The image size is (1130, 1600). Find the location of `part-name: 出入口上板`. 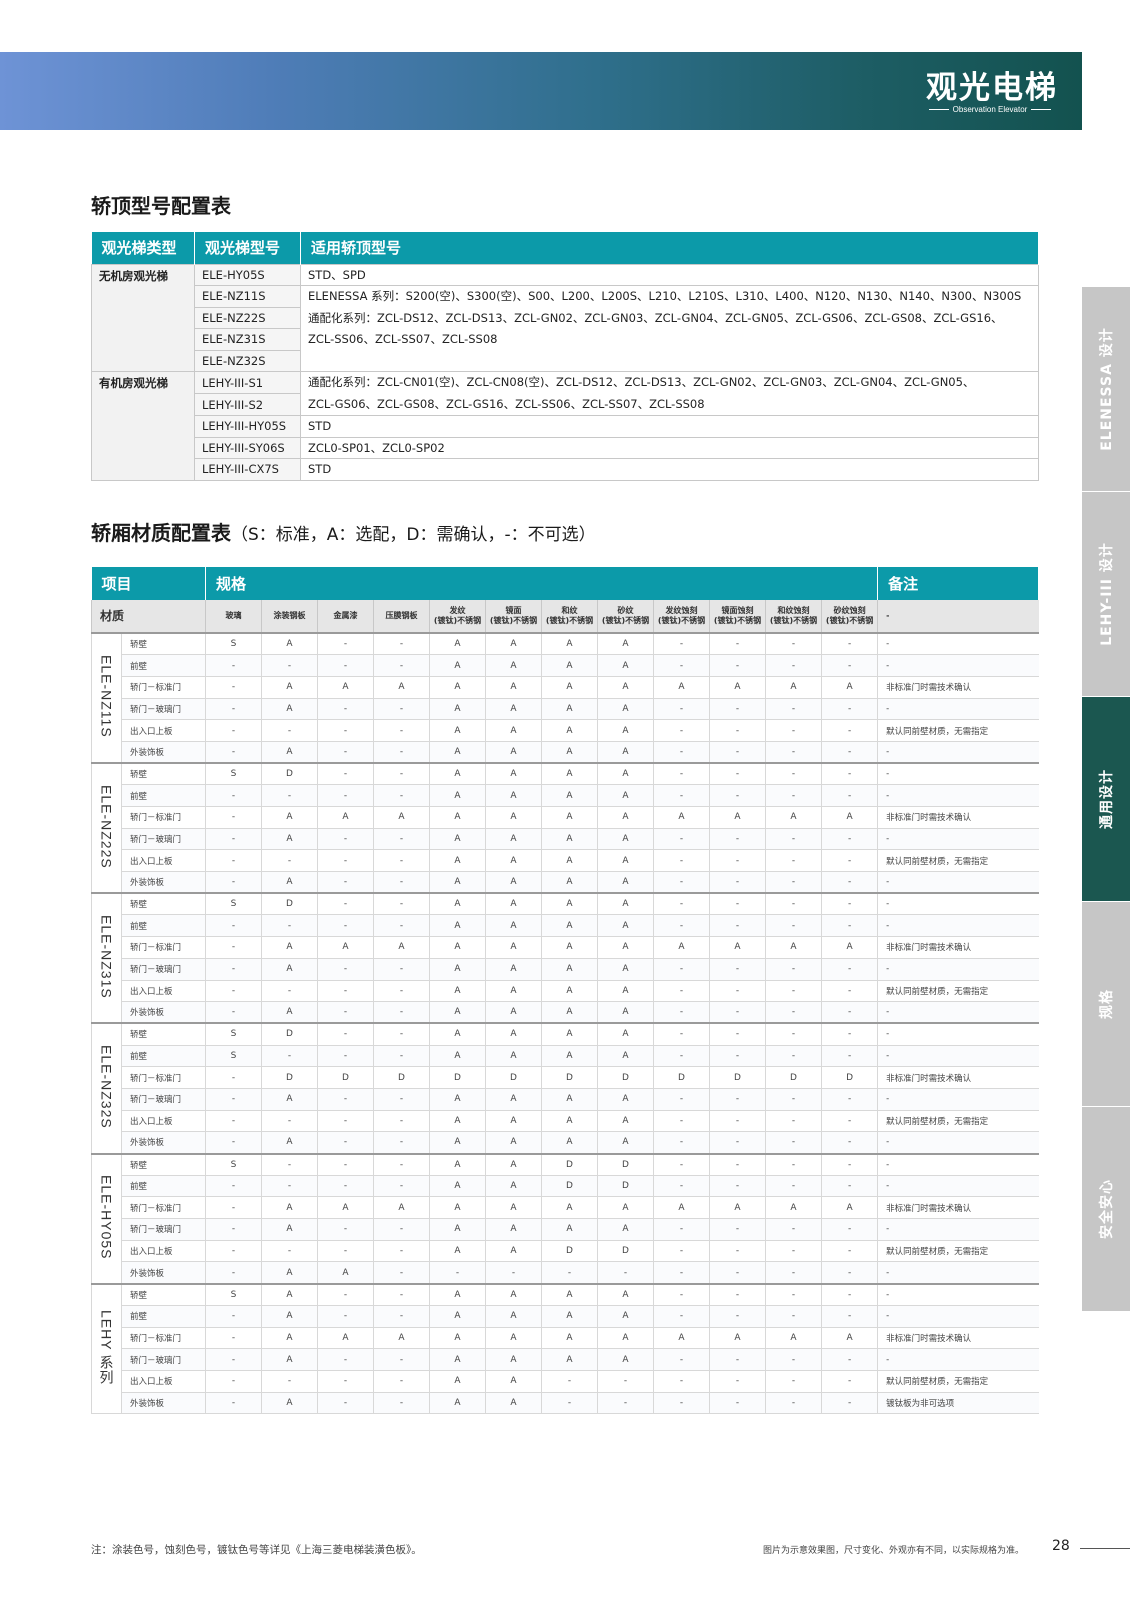

part-name: 出入口上板 is located at coordinates (163, 991).